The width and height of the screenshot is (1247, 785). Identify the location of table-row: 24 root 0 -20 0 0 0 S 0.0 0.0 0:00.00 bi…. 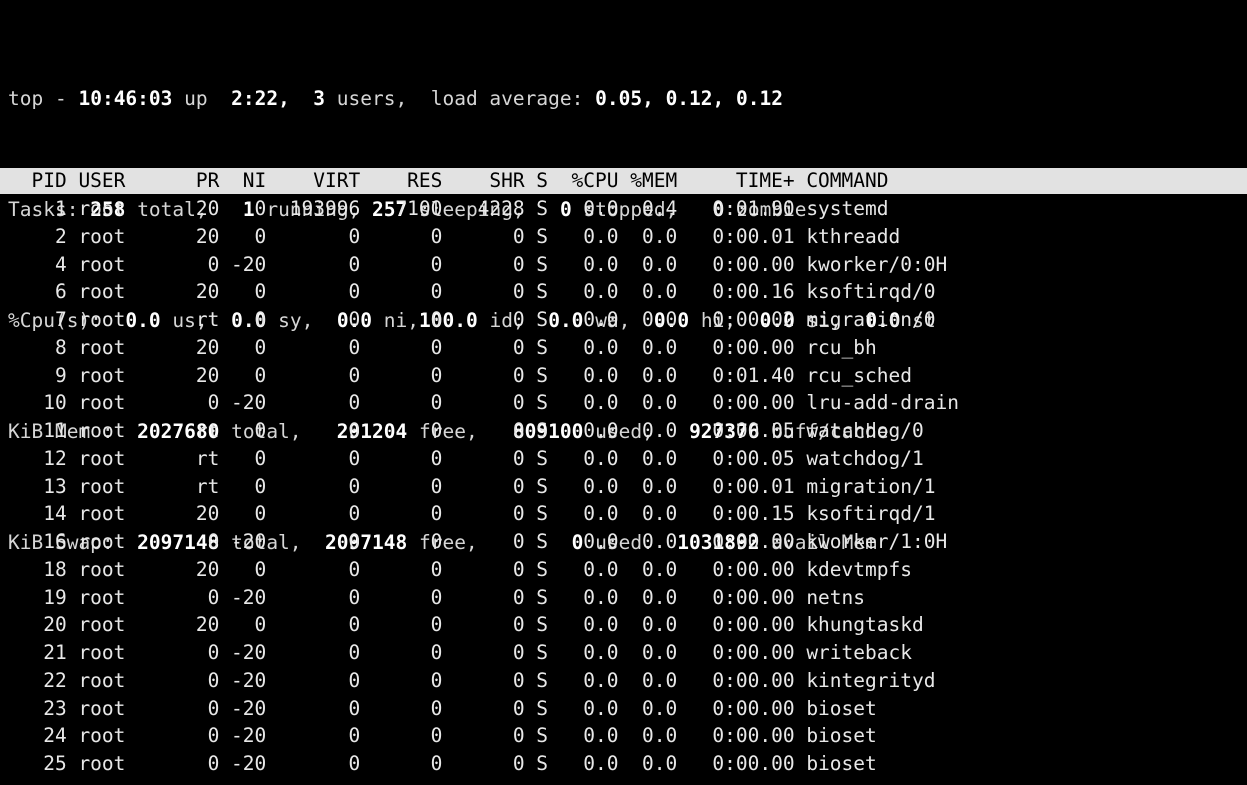
(623, 736).